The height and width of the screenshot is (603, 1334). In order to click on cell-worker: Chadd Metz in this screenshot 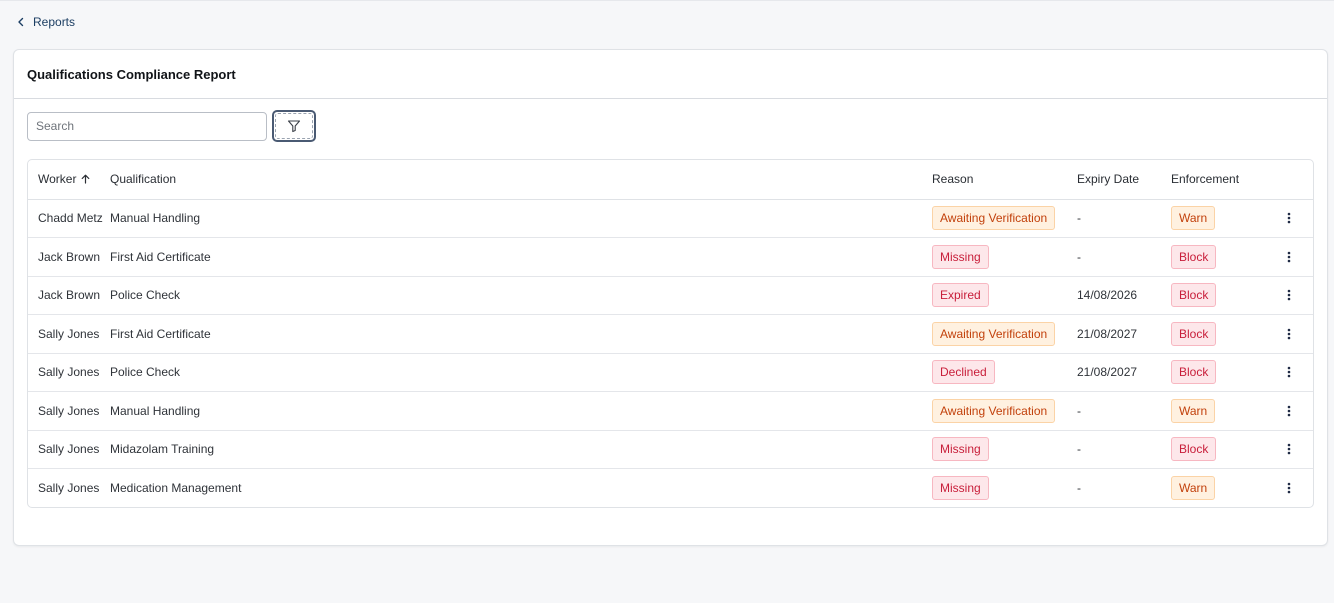, I will do `click(69, 218)`.